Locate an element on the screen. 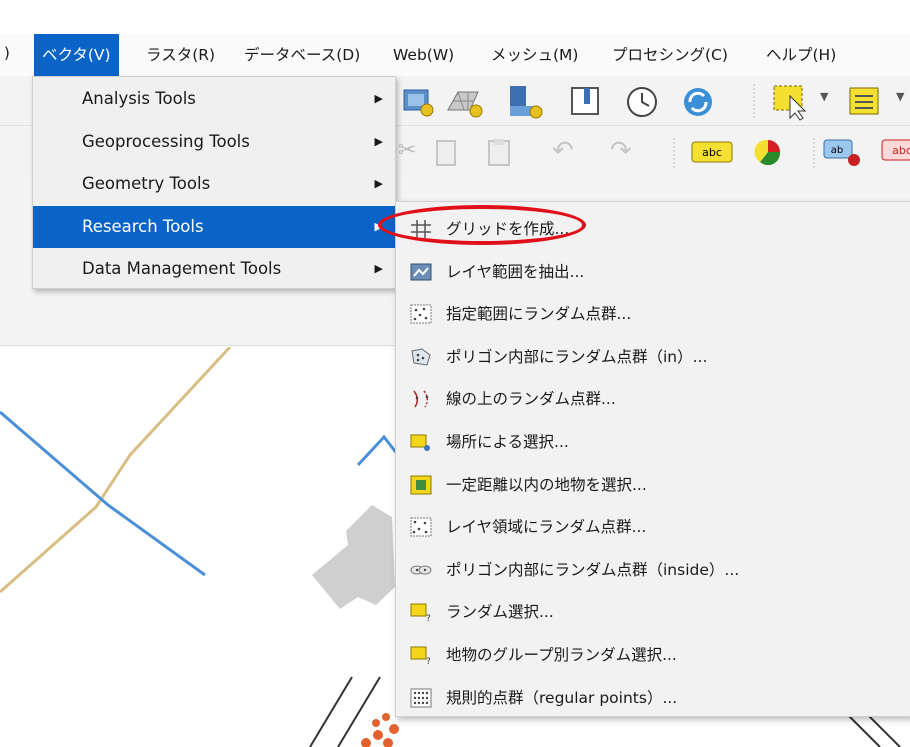  menu-help: ヘルプ(H) is located at coordinates (801, 55).